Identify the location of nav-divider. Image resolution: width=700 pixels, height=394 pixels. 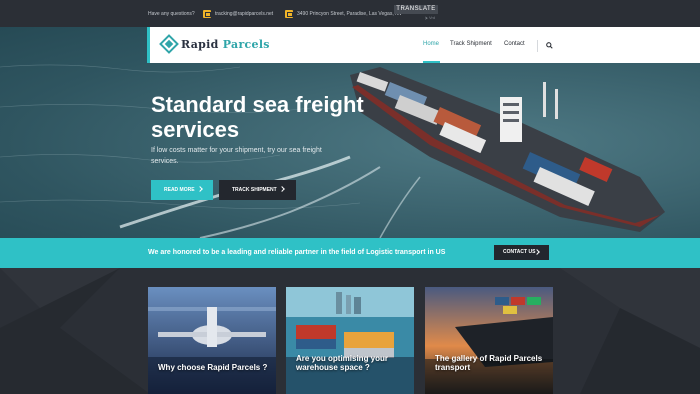
(537, 46).